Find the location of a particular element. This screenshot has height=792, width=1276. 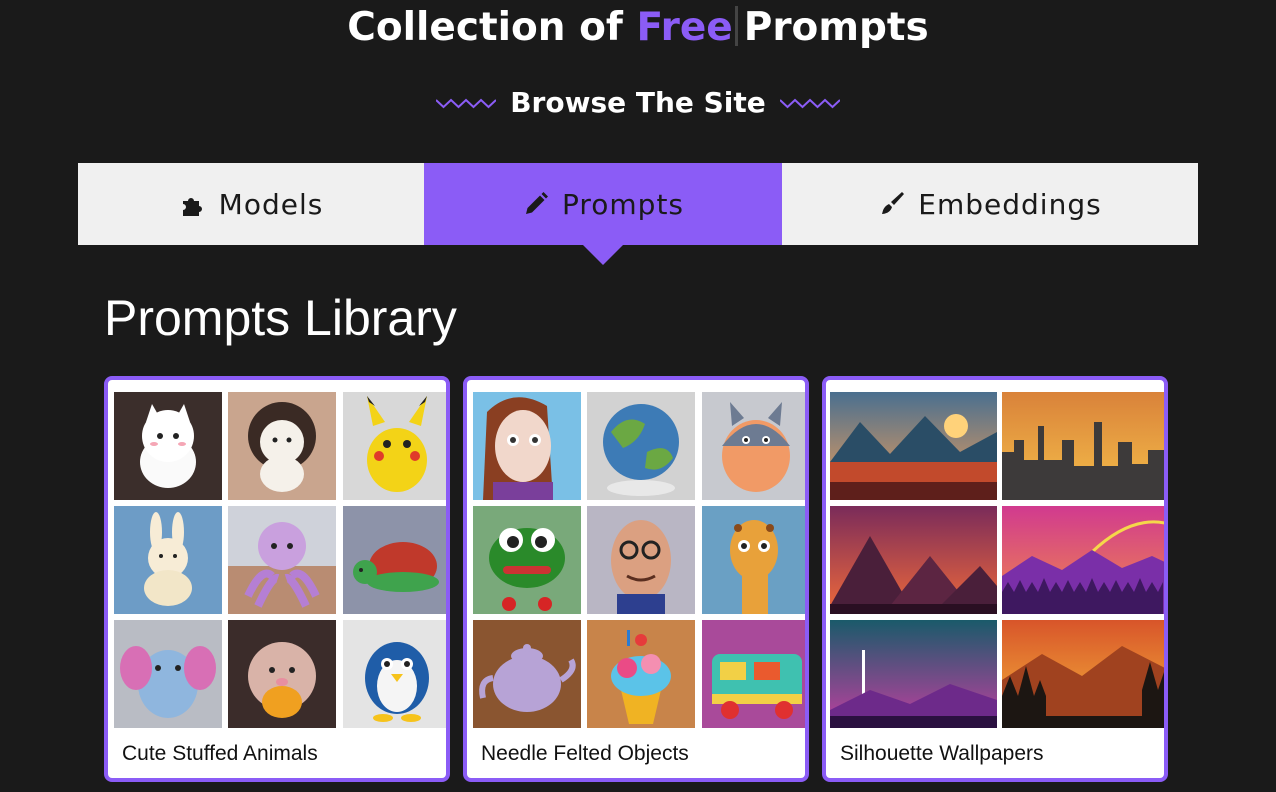

tab-prompts-label: Prompts is located at coordinates (623, 204).